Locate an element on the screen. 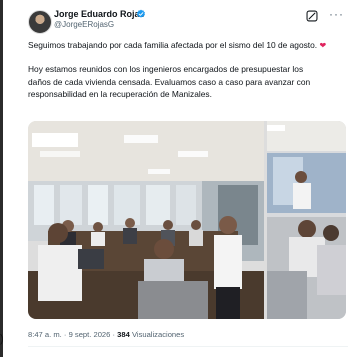  grok-icon is located at coordinates (312, 16).